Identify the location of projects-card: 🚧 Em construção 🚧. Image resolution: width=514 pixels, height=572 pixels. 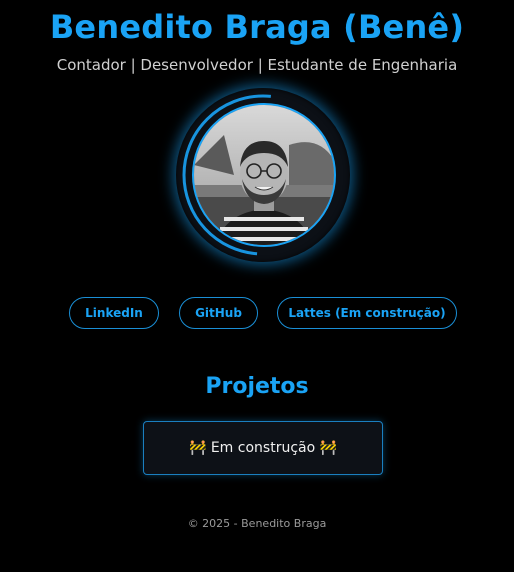
(263, 448).